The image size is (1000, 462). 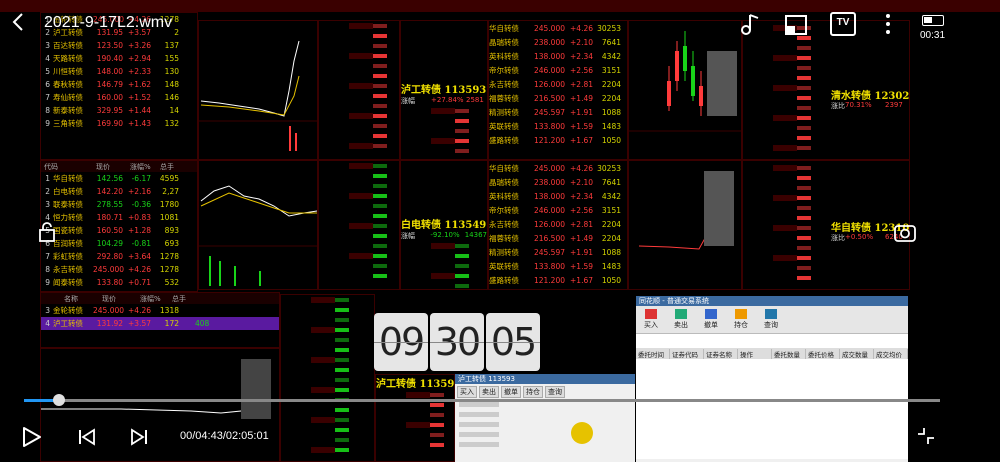 What do you see at coordinates (119, 230) in the screenshot?
I see `watchlist-row: 5 国瓷转债 160.50 +1.28 893` at bounding box center [119, 230].